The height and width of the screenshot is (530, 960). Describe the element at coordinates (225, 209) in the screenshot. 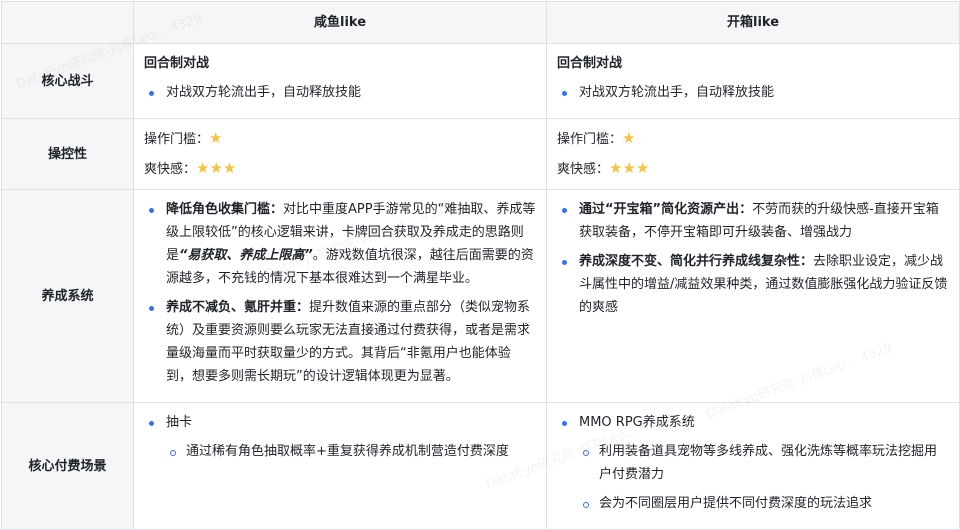

I see `bold-text: 降低角色收集门槛：` at that location.